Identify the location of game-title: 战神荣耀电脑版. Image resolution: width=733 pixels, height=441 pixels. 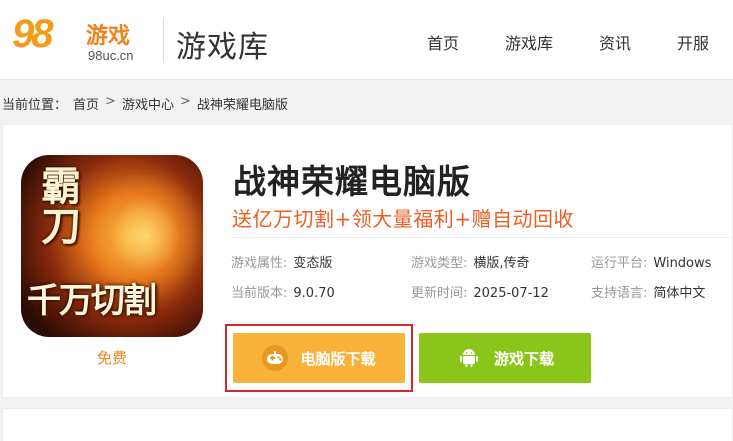
(352, 181).